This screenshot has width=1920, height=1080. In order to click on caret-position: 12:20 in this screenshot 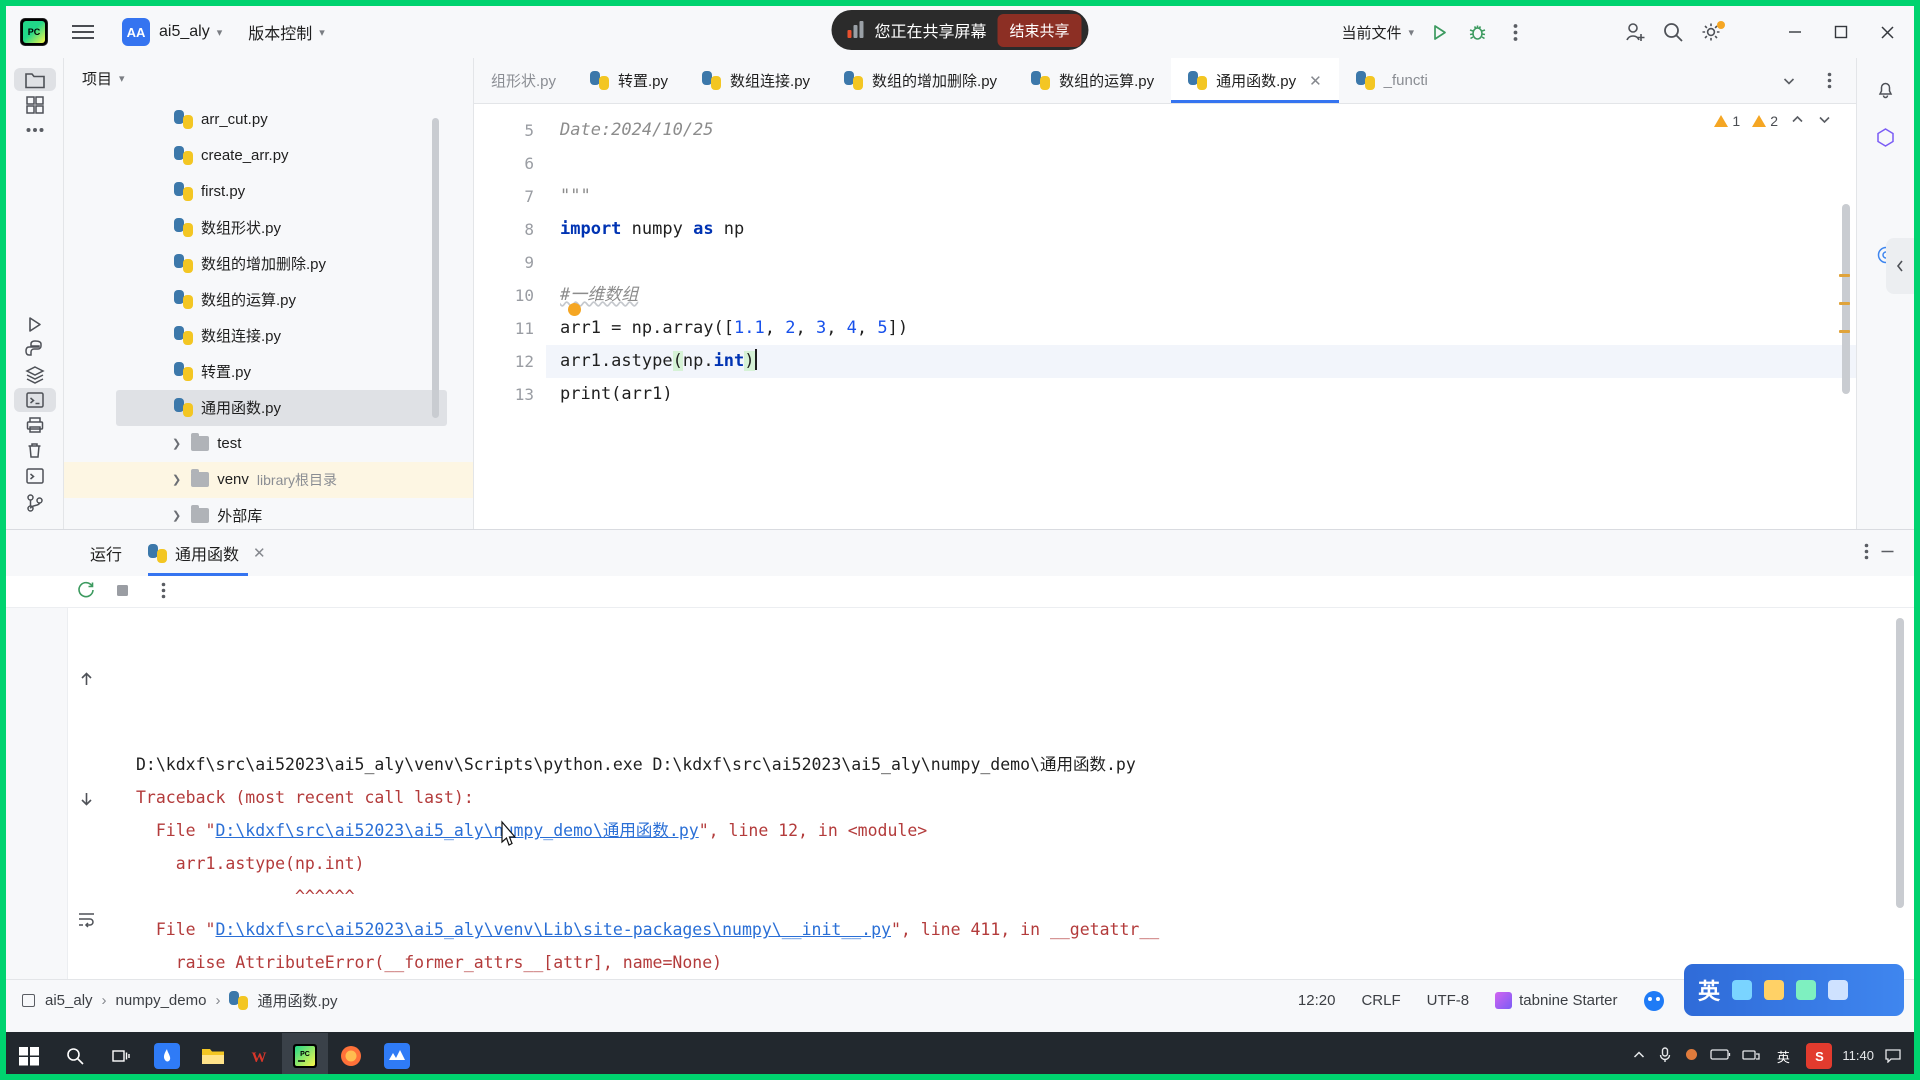, I will do `click(1317, 1000)`.